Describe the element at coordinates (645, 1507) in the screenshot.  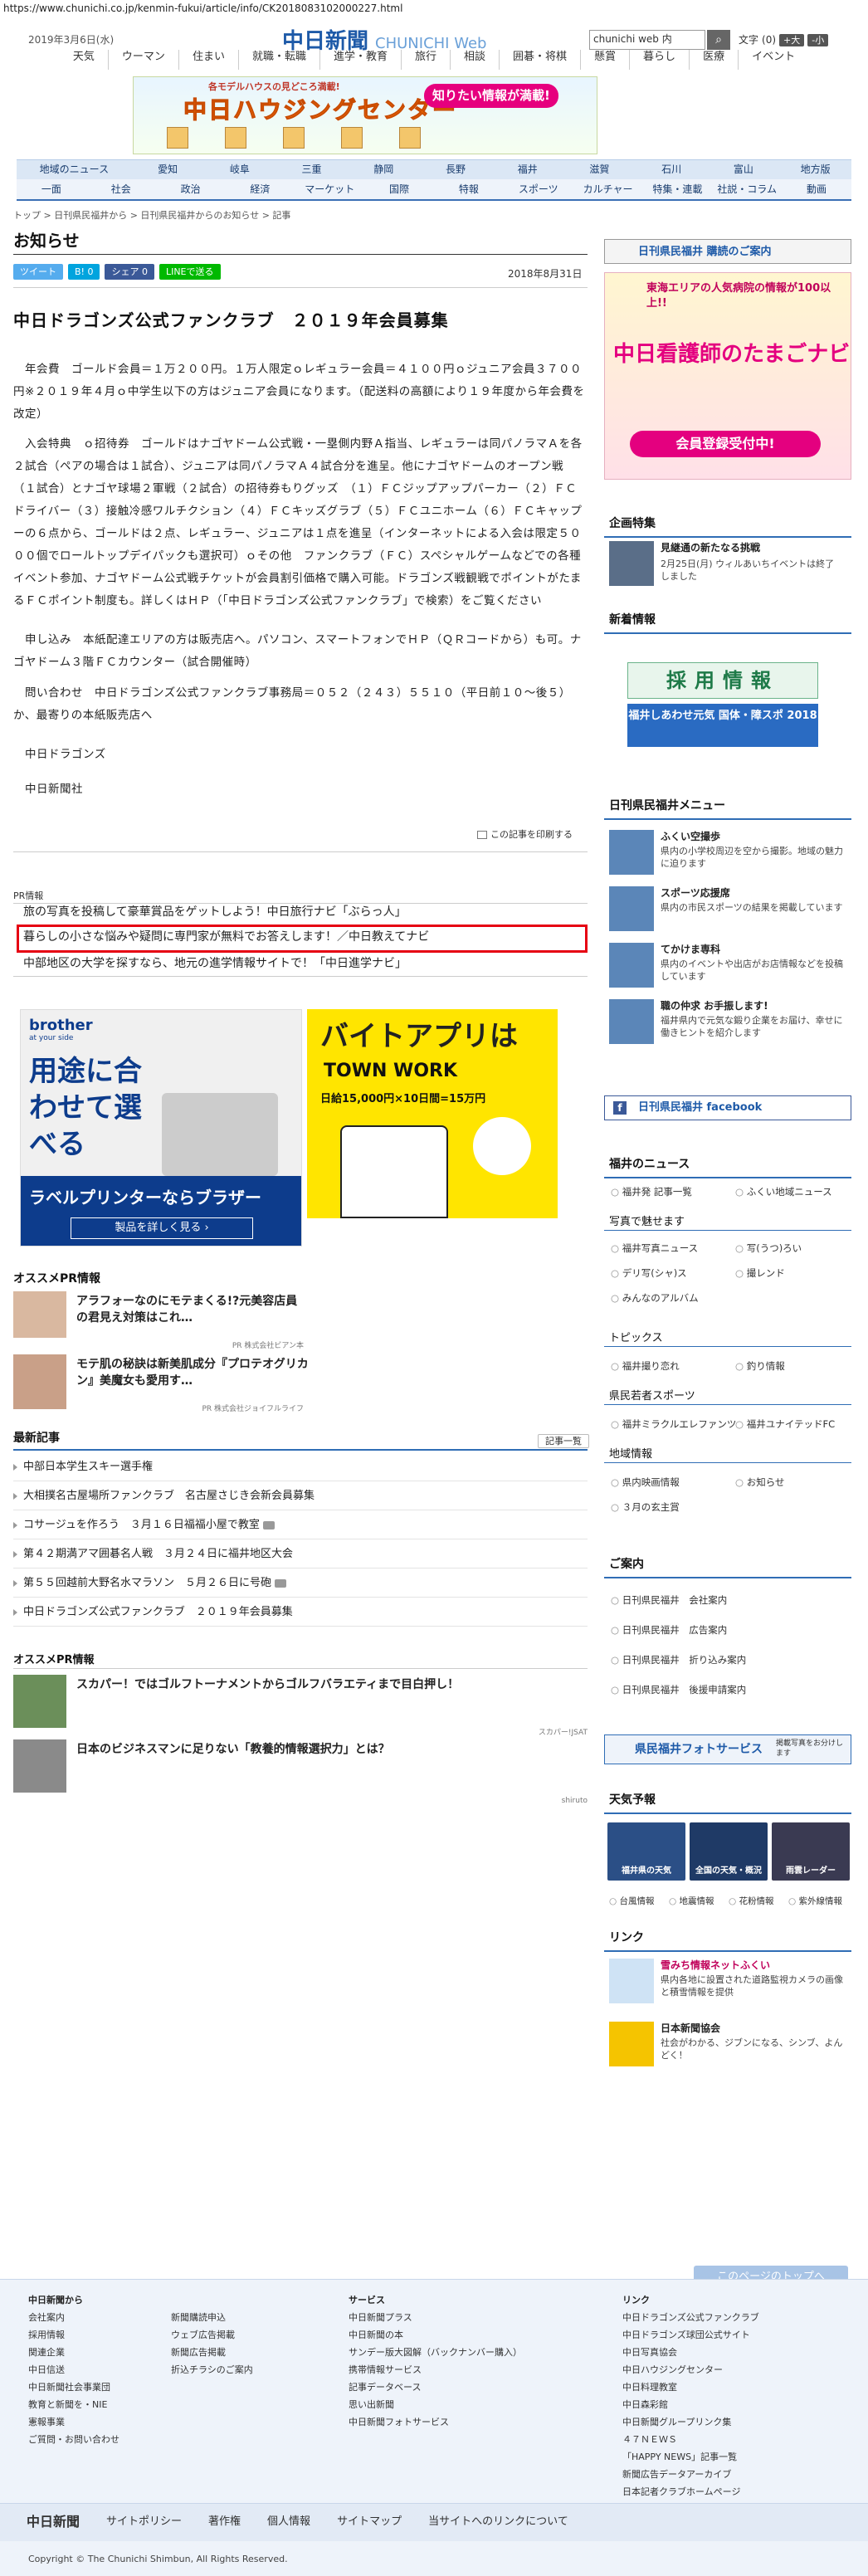
I see `sidebar-list-item: ３月の玄主賞` at that location.